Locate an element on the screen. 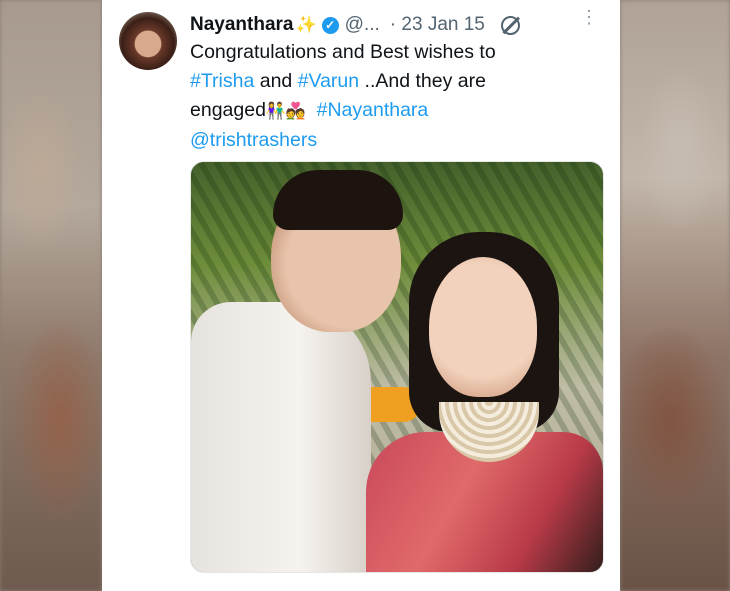  verified-badge-icon: ✓ is located at coordinates (330, 25).